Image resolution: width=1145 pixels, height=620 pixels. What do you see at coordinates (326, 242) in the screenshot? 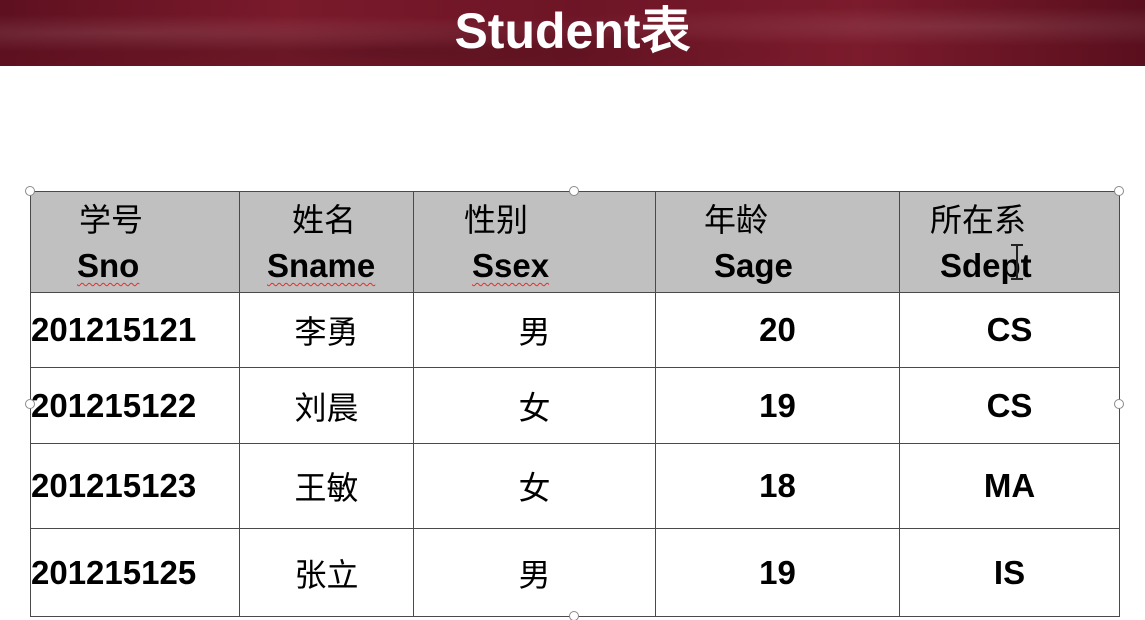
I see `header-cell-sname: 姓名 Sname` at bounding box center [326, 242].